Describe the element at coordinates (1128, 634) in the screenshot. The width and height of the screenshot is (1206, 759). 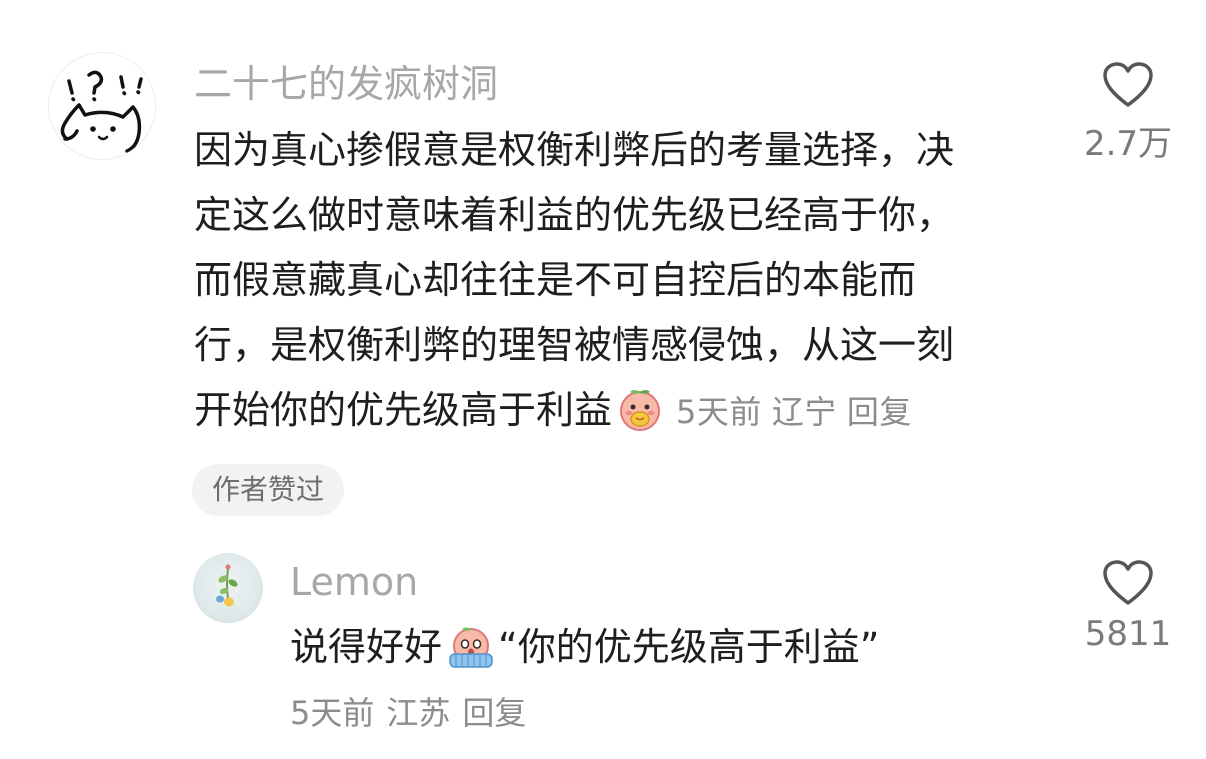
I see `reply-like-count: 5811` at that location.